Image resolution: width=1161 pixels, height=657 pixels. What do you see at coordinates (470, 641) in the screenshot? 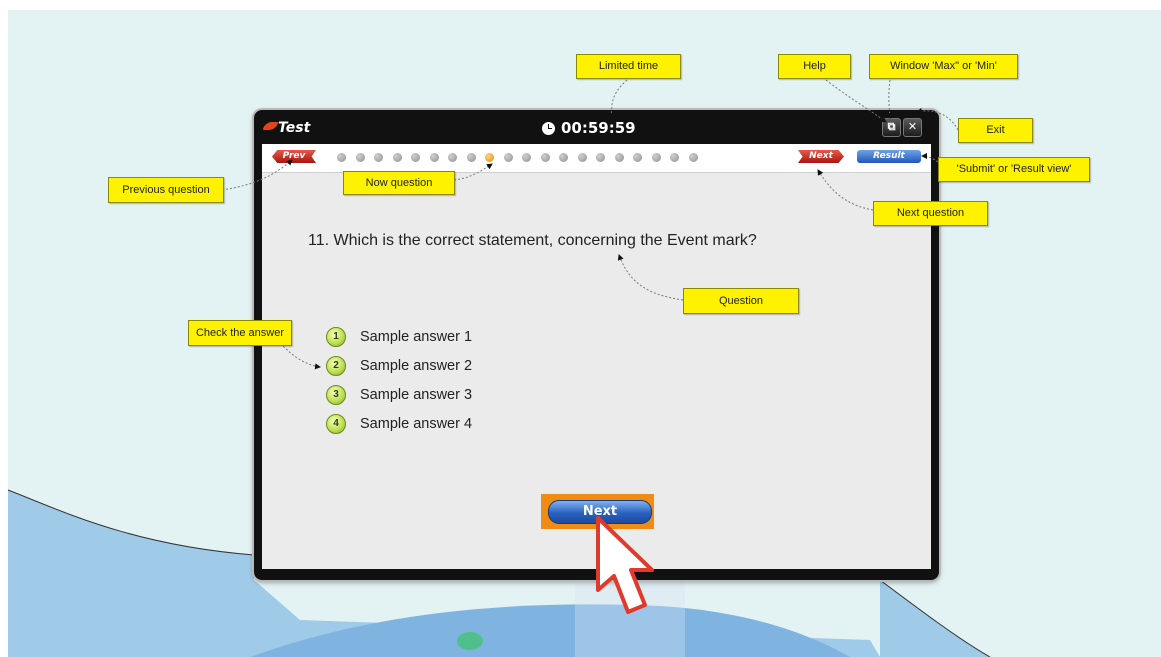
I see `map-island` at bounding box center [470, 641].